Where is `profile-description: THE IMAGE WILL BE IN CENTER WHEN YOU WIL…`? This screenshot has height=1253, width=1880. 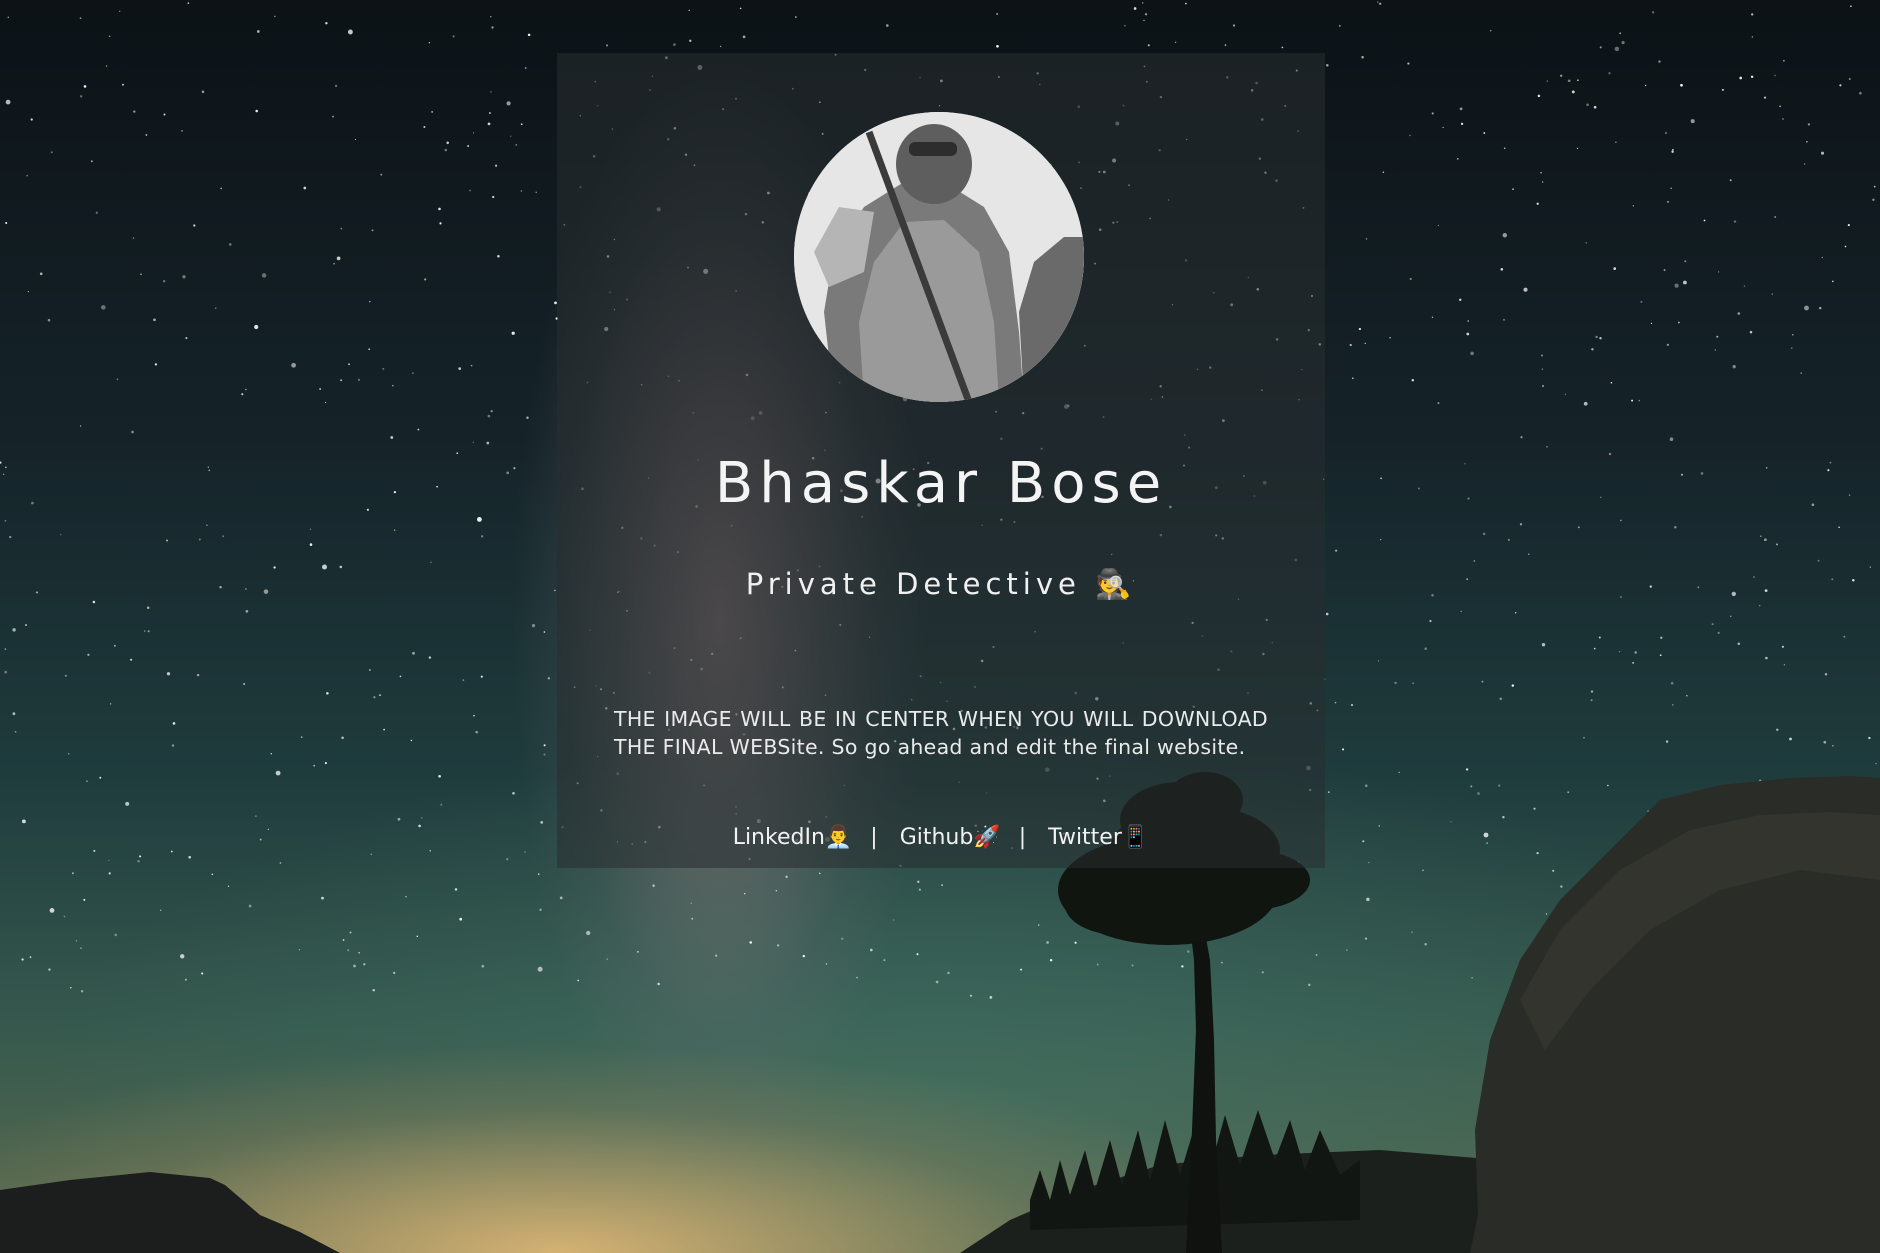
profile-description: THE IMAGE WILL BE IN CENTER WHEN YOU WIL… is located at coordinates (941, 733).